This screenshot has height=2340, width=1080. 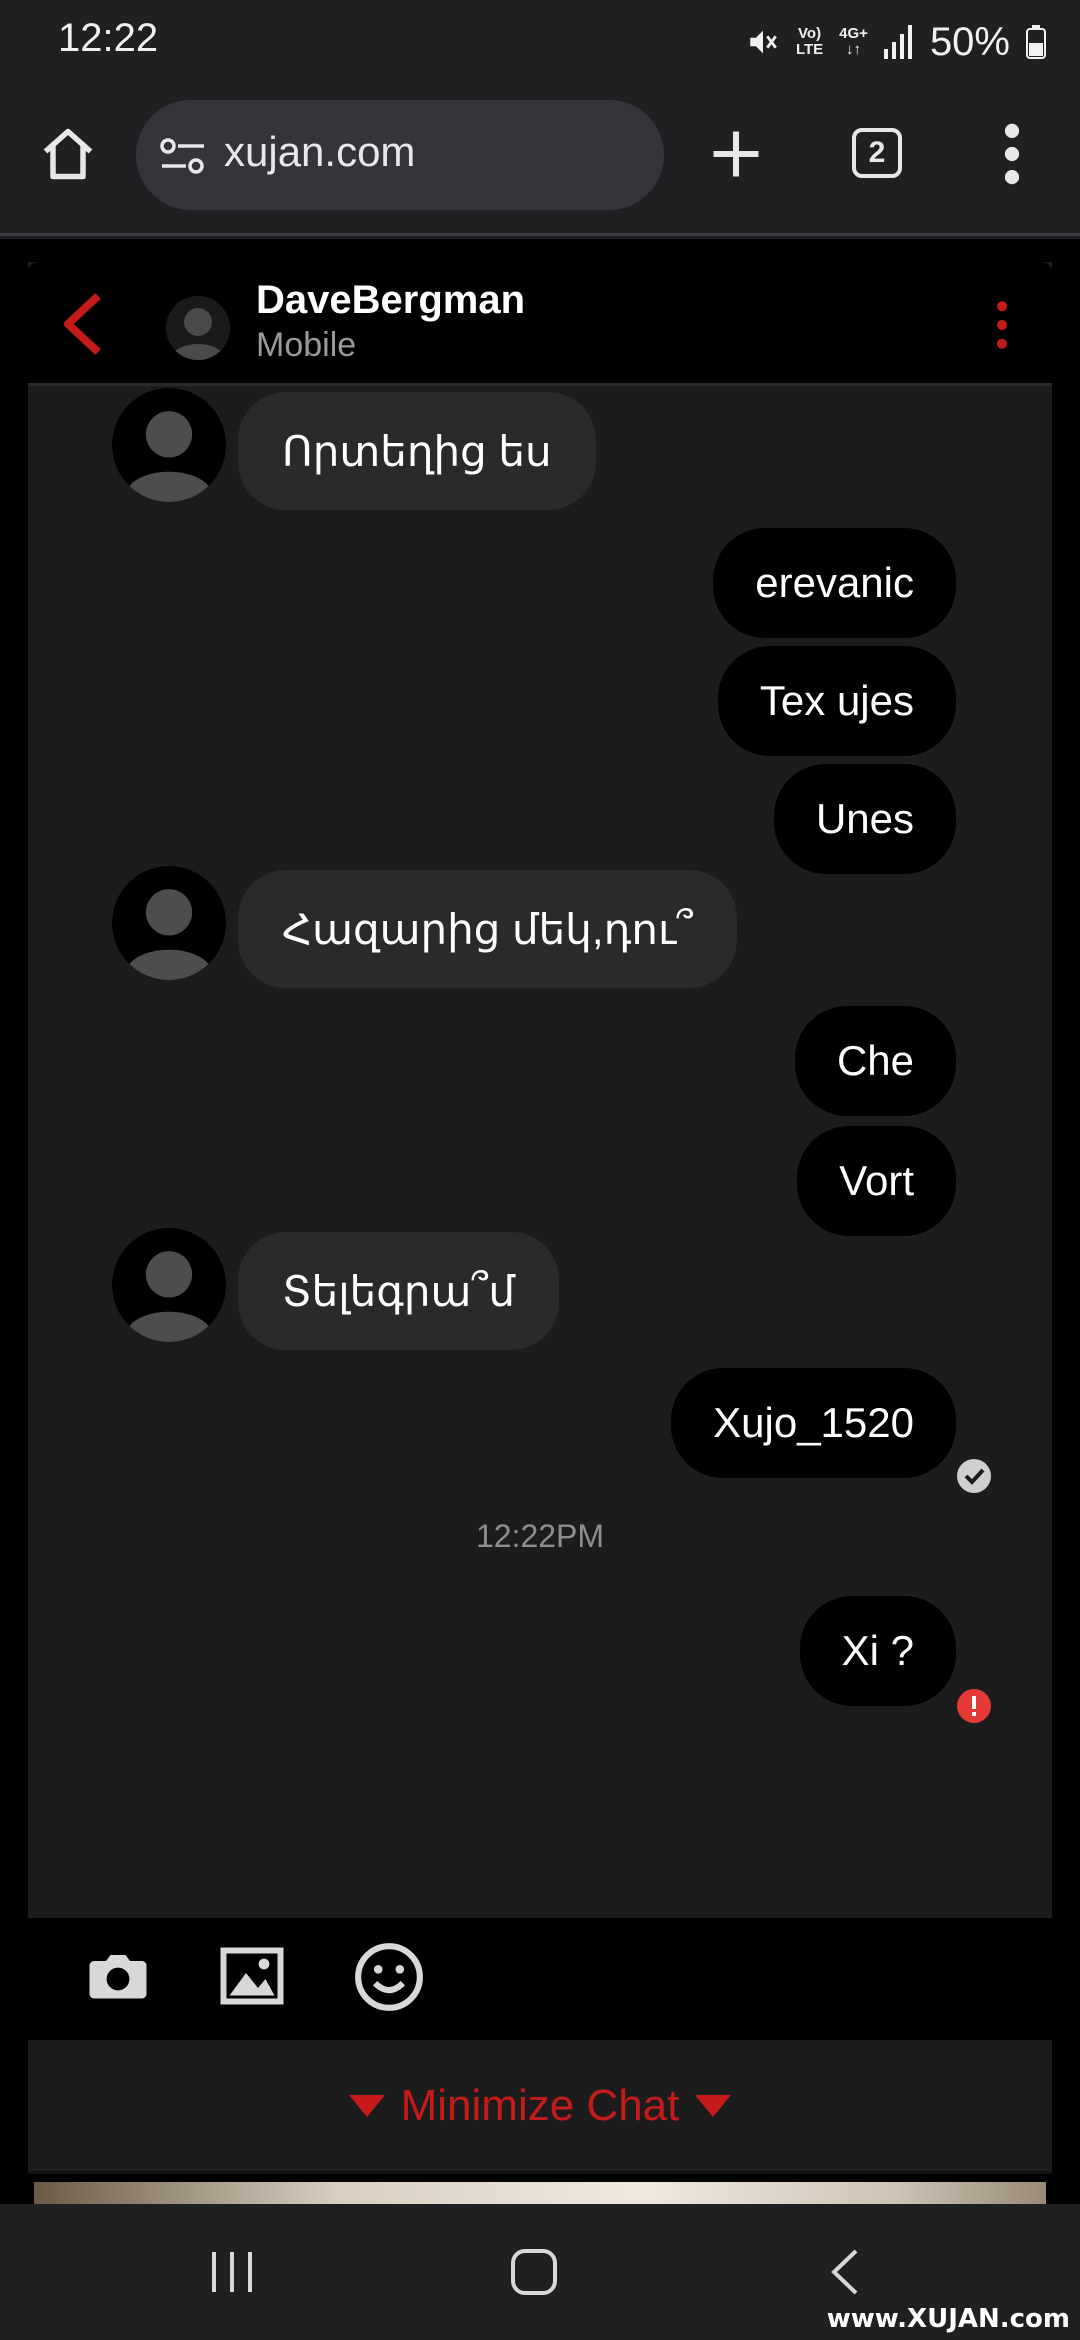 I want to click on url-text: xujan.com, so click(x=320, y=151).